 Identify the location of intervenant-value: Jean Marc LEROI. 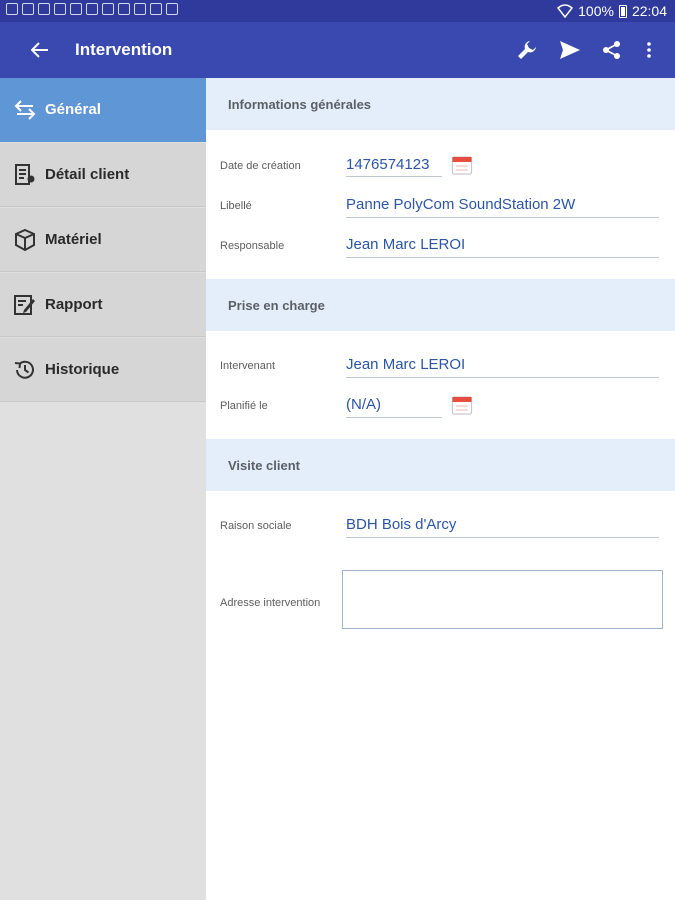
(405, 364).